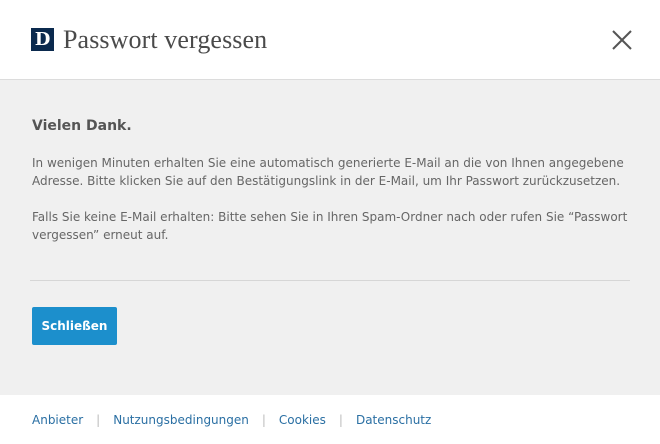 The image size is (660, 444). Describe the element at coordinates (181, 420) in the screenshot. I see `footer-link-nutzungsbedingungen: Nutzungsbedingungen` at that location.